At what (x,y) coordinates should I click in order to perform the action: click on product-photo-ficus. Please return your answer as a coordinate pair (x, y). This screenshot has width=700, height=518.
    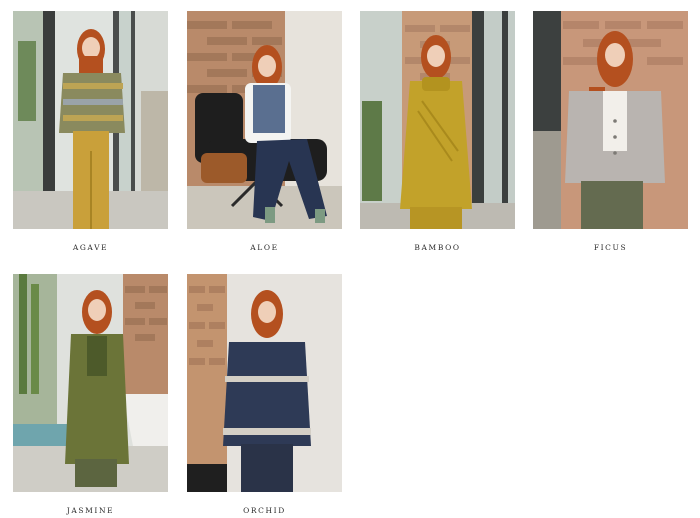
    Looking at the image, I should click on (610, 120).